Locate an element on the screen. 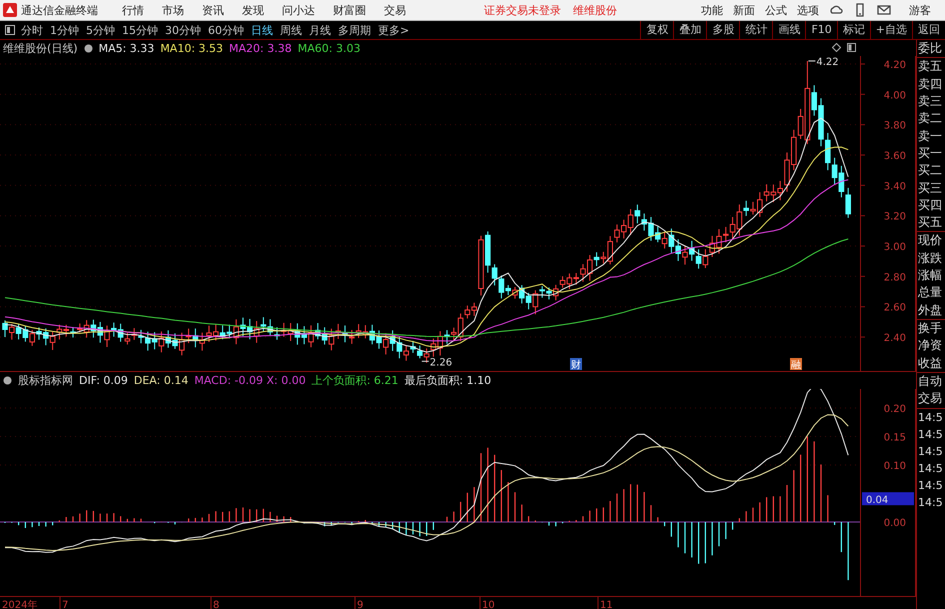 This screenshot has height=609, width=945. price-axis-label: 4.00 is located at coordinates (895, 96).